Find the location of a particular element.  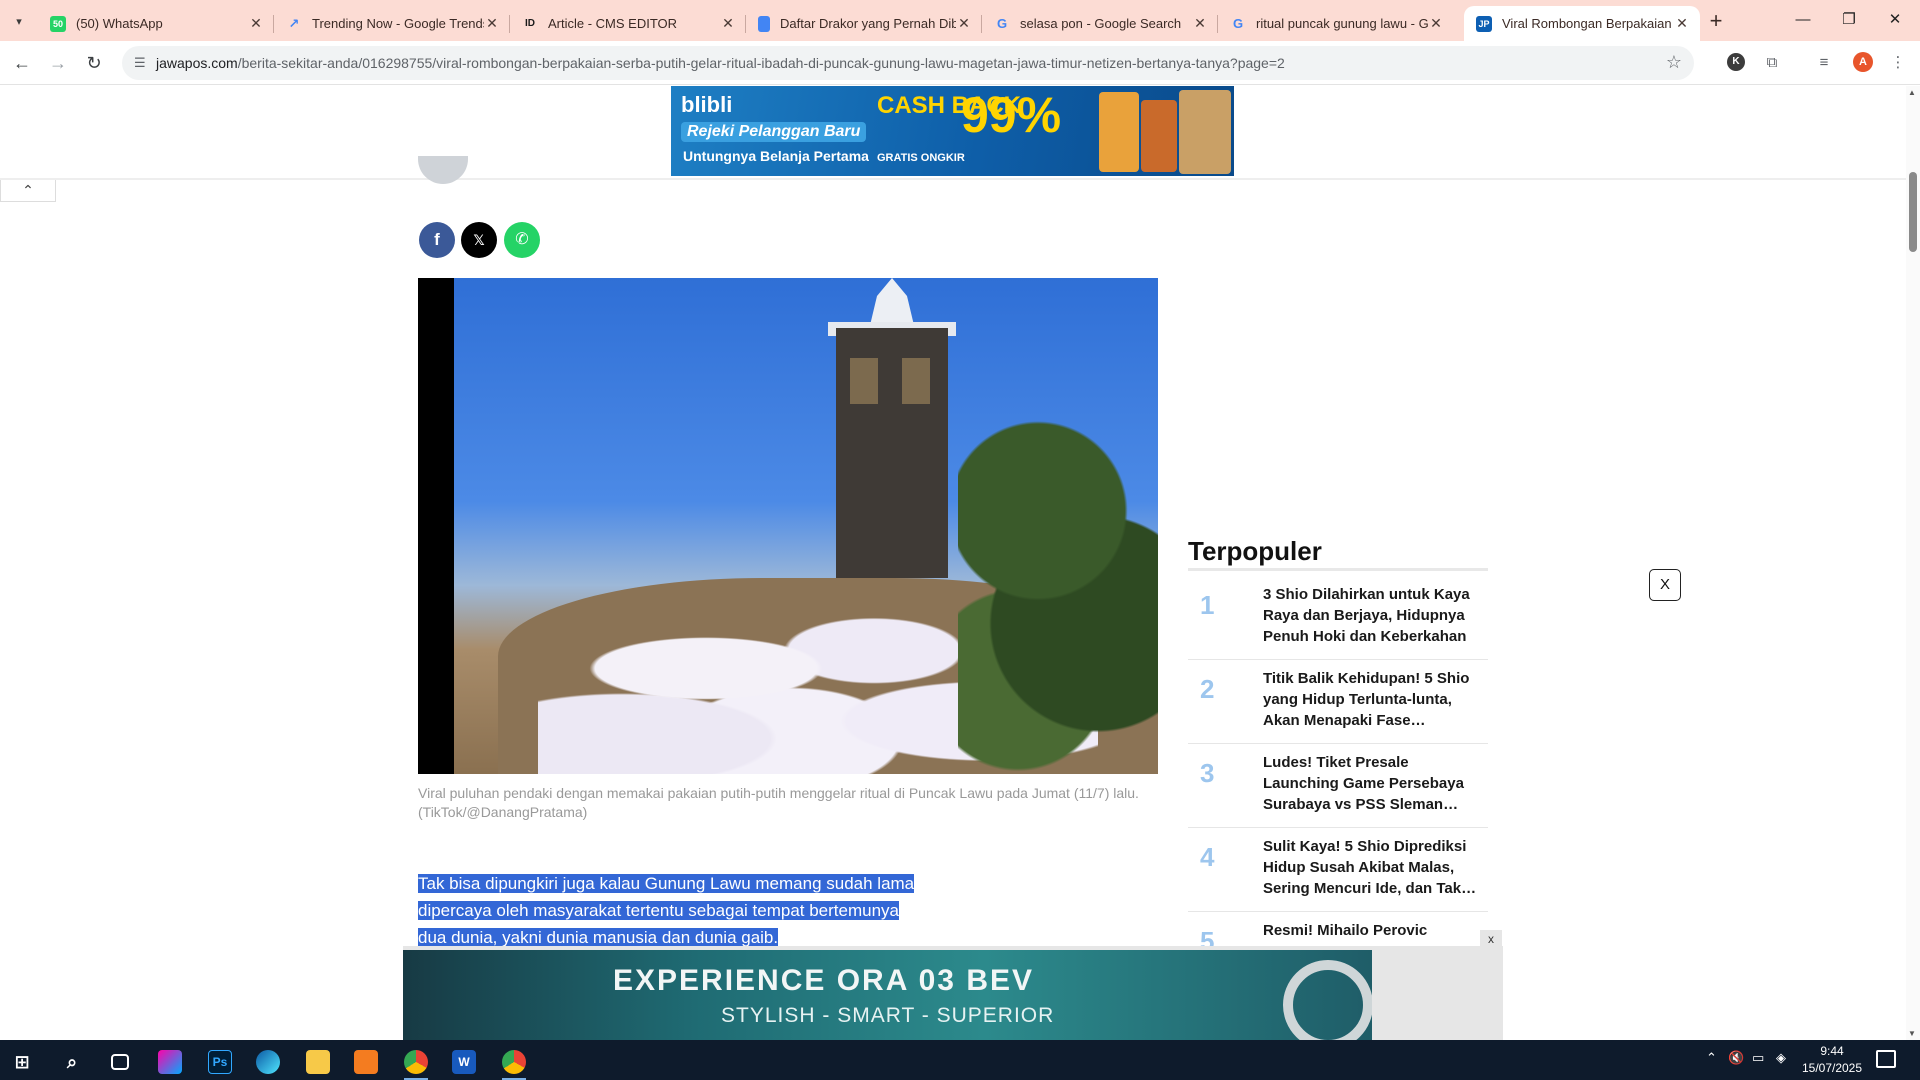

whatsapp-icon: 50 is located at coordinates (58, 23).